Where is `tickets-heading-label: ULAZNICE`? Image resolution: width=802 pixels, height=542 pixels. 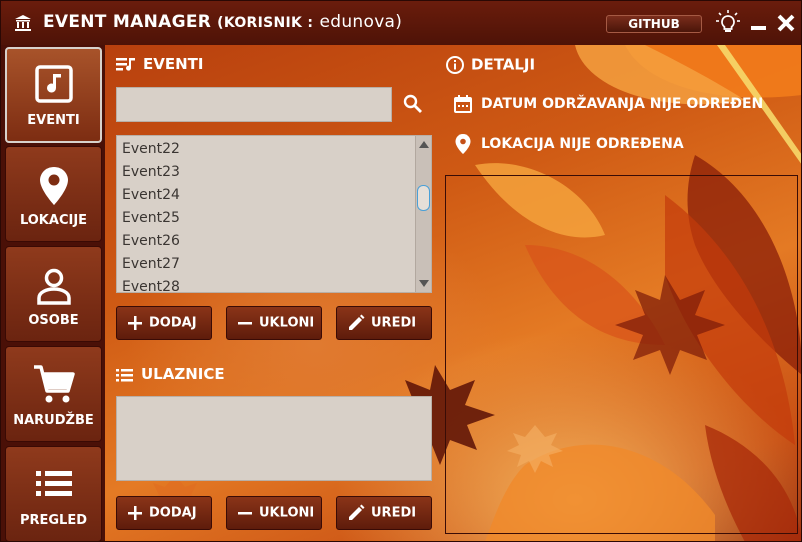
tickets-heading-label: ULAZNICE is located at coordinates (183, 374).